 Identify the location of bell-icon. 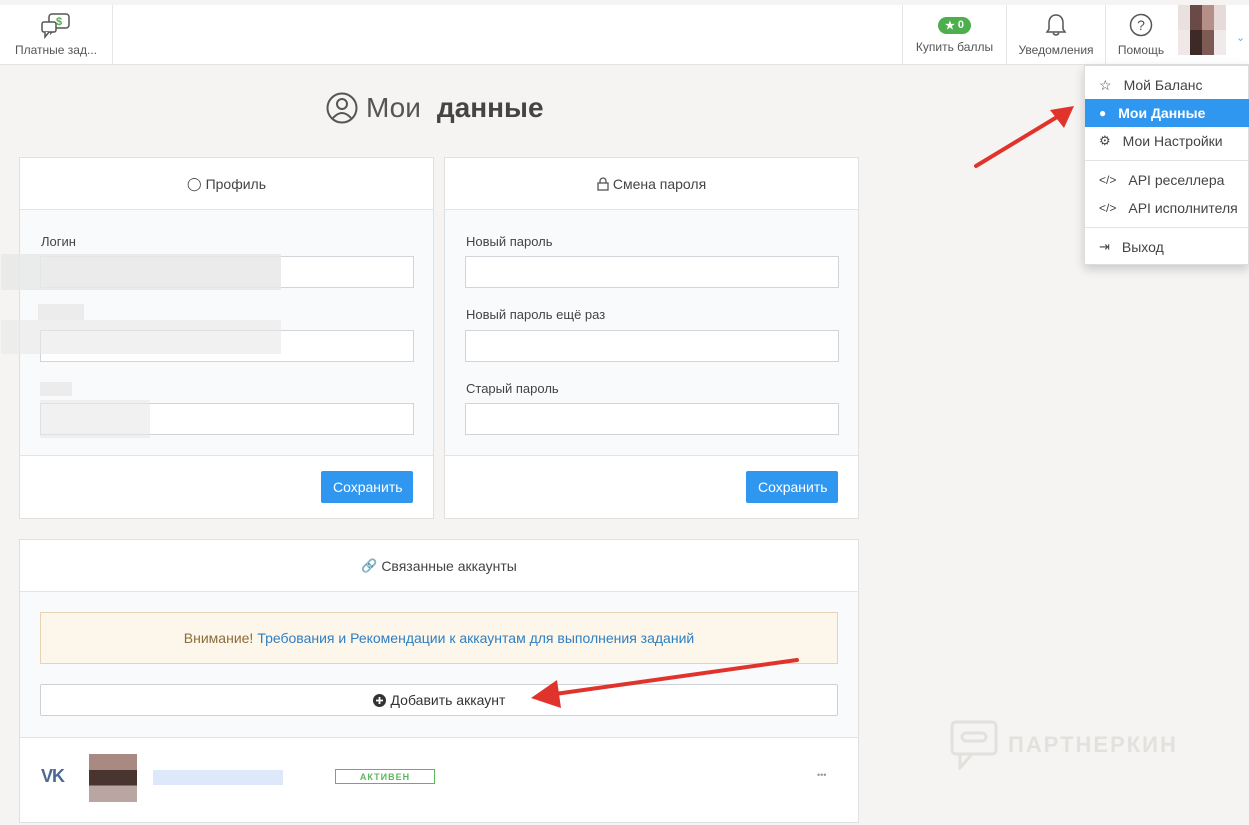
(1056, 25).